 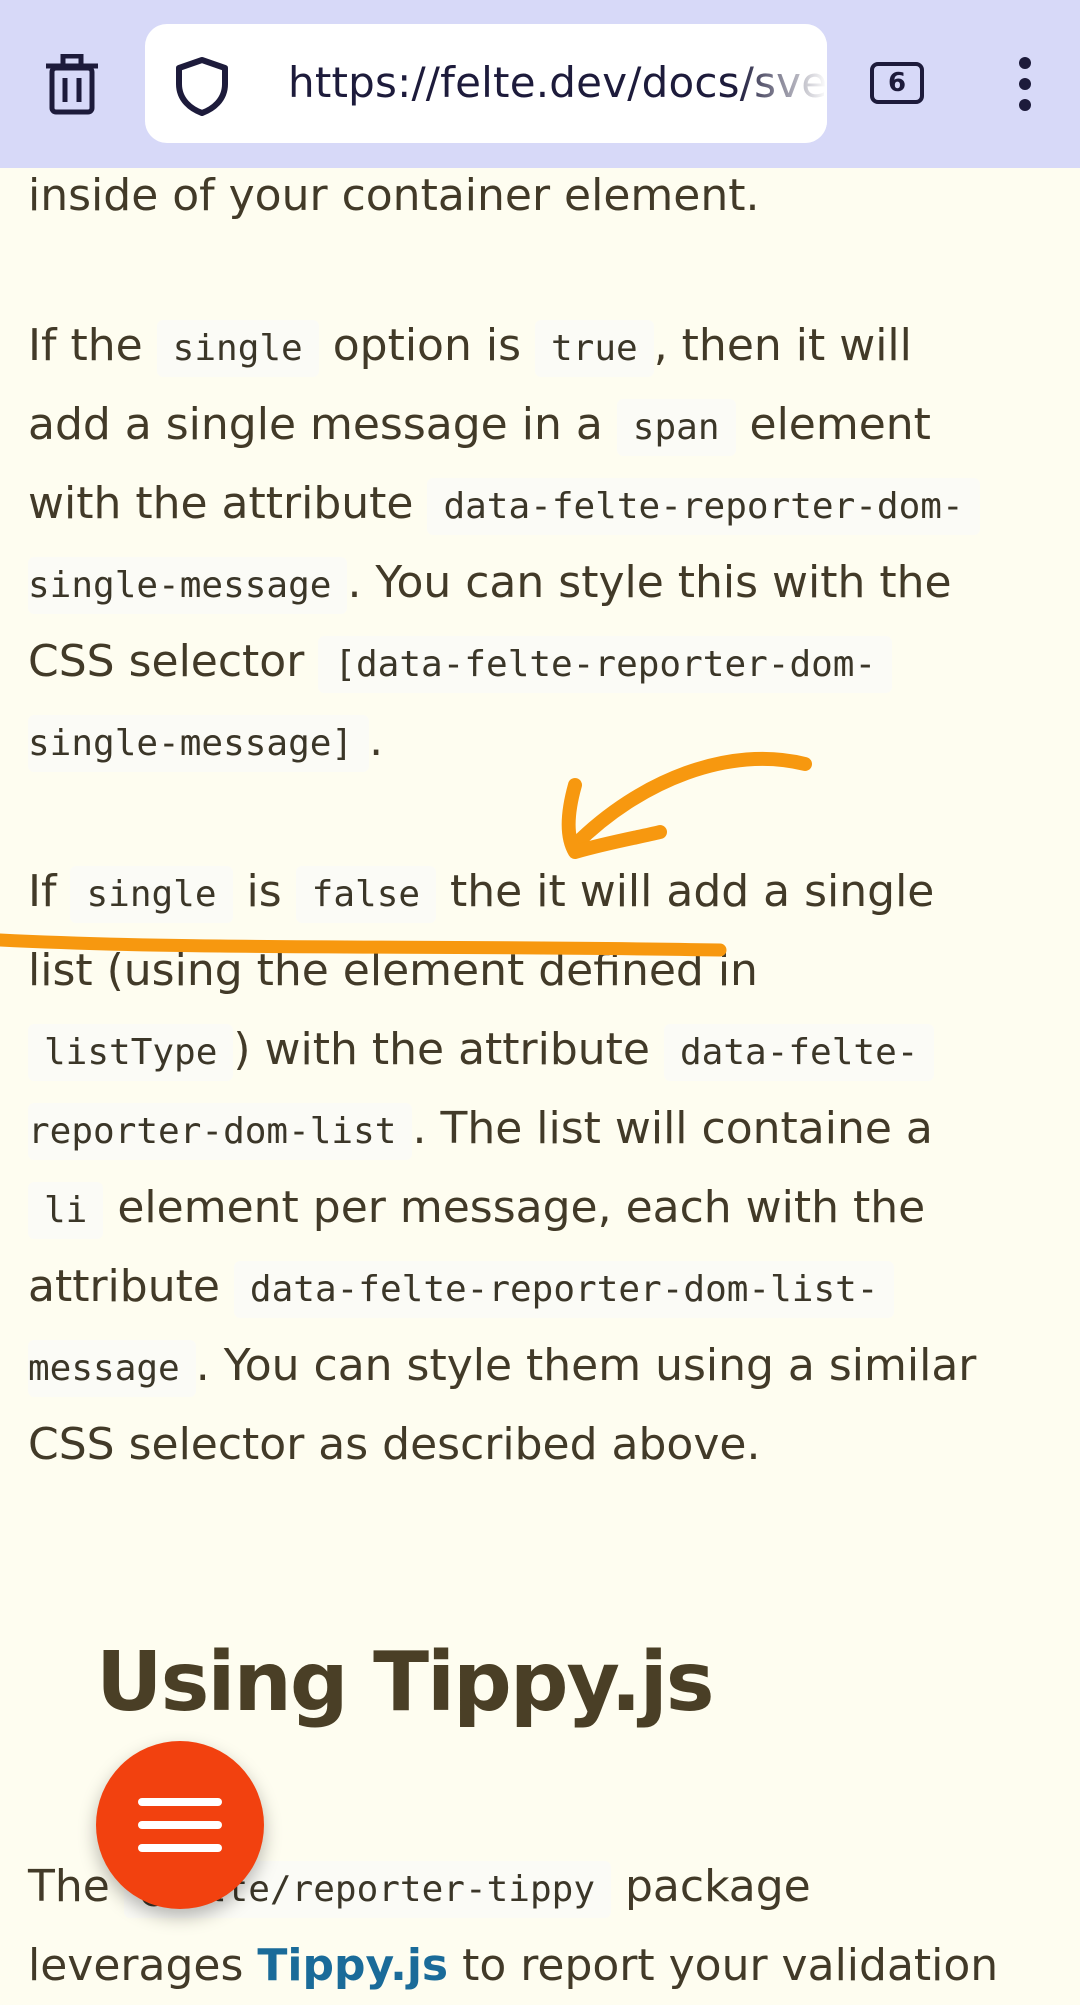 I want to click on code-inline: single-message, so click(x=188, y=585).